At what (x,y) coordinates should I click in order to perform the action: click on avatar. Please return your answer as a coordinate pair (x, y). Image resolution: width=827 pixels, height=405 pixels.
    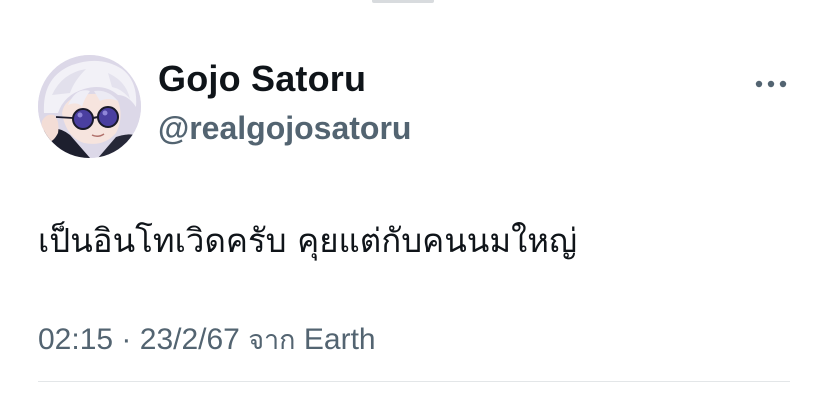
    Looking at the image, I should click on (89, 106).